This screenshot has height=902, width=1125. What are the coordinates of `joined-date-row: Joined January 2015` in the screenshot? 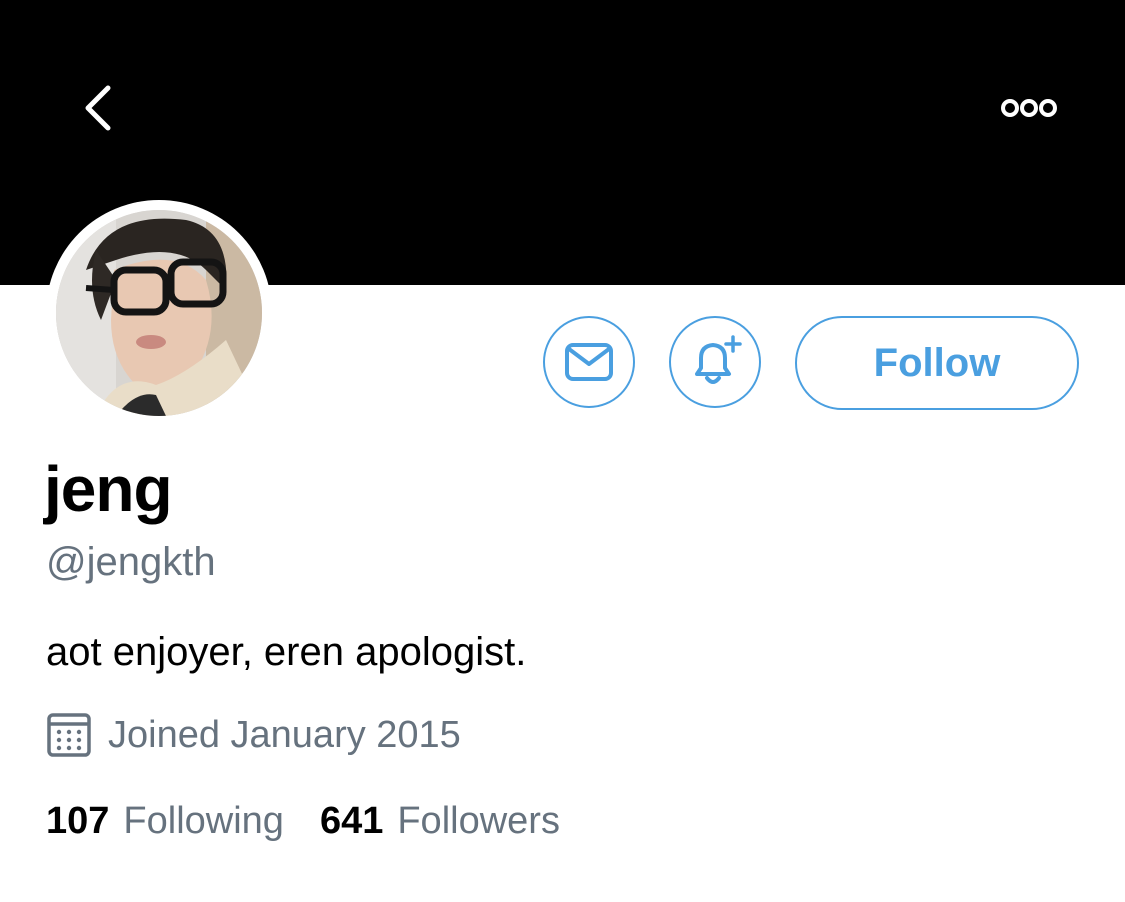 It's located at (253, 735).